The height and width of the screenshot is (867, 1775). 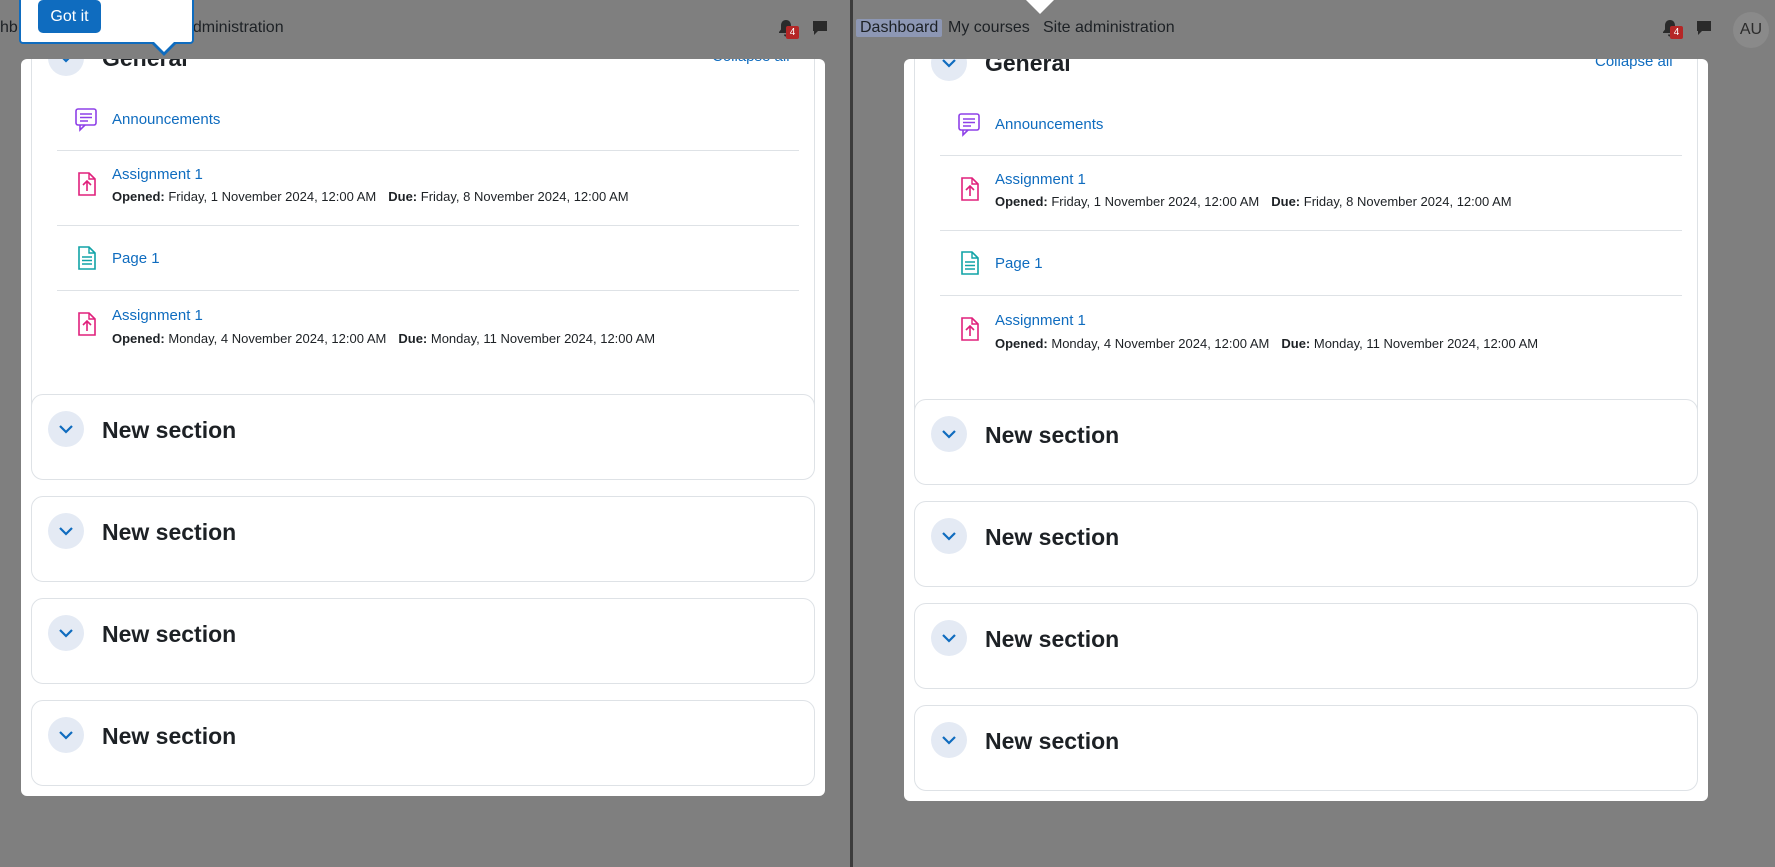 What do you see at coordinates (9, 28) in the screenshot?
I see `nav-dashboard-fragment: hb` at bounding box center [9, 28].